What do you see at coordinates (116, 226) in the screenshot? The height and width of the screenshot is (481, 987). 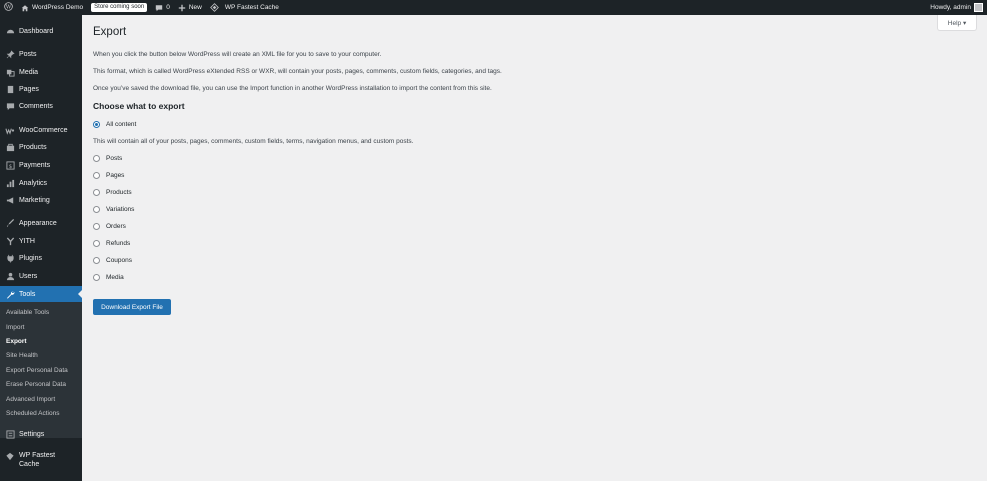 I see `radio-label: Orders` at bounding box center [116, 226].